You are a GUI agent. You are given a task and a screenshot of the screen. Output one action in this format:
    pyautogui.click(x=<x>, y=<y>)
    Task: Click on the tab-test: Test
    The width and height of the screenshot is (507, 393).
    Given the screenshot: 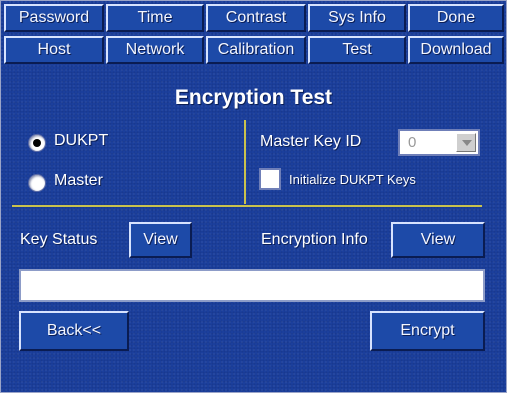 What is the action you would take?
    pyautogui.click(x=357, y=50)
    